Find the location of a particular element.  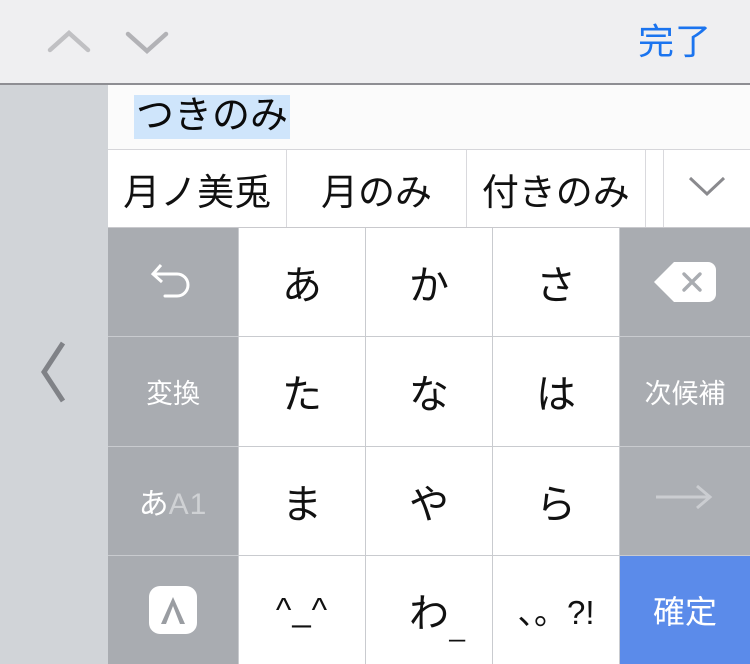

key-emoticon: ^_^ is located at coordinates (302, 609).